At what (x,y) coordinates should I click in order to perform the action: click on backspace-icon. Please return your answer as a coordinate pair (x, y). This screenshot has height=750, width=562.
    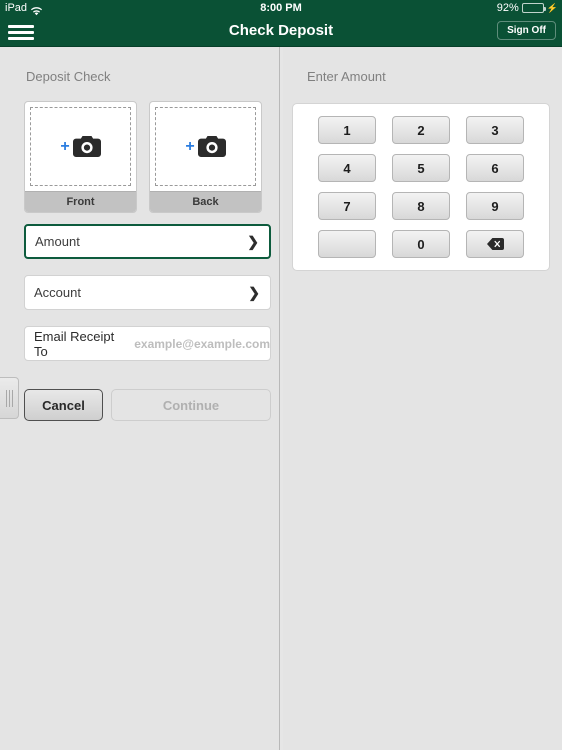
    Looking at the image, I should click on (495, 244).